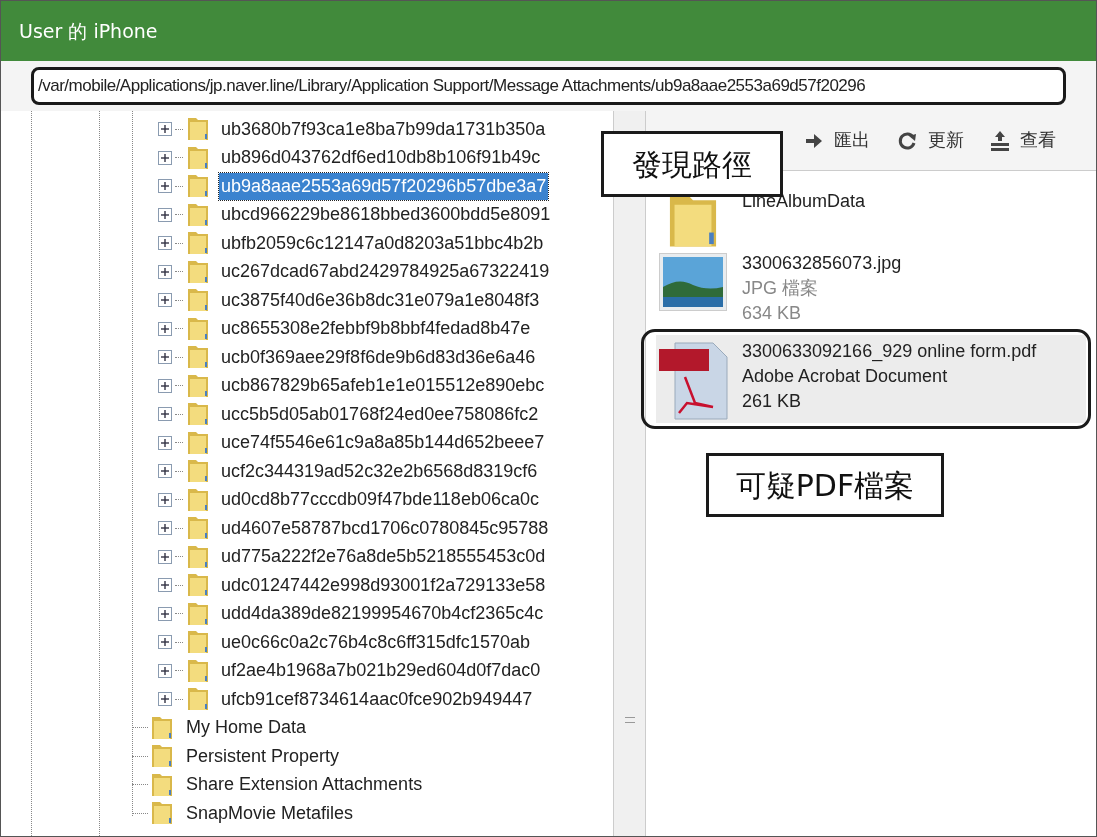 The width and height of the screenshot is (1097, 837). Describe the element at coordinates (383, 557) in the screenshot. I see `folder-label: ud775a222f2e76a8de5b5218555453c0d` at that location.